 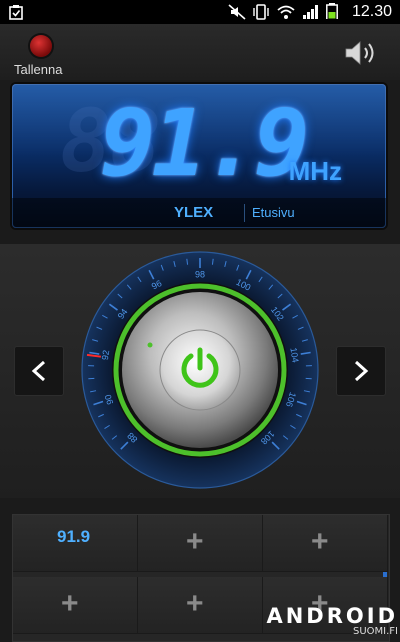 I want to click on watermark: ANDROID SUOMI.FI, so click(x=332, y=622).